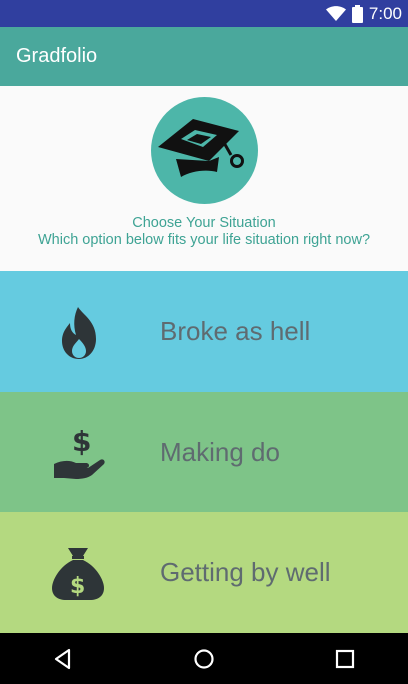  What do you see at coordinates (345, 659) in the screenshot?
I see `recents-icon` at bounding box center [345, 659].